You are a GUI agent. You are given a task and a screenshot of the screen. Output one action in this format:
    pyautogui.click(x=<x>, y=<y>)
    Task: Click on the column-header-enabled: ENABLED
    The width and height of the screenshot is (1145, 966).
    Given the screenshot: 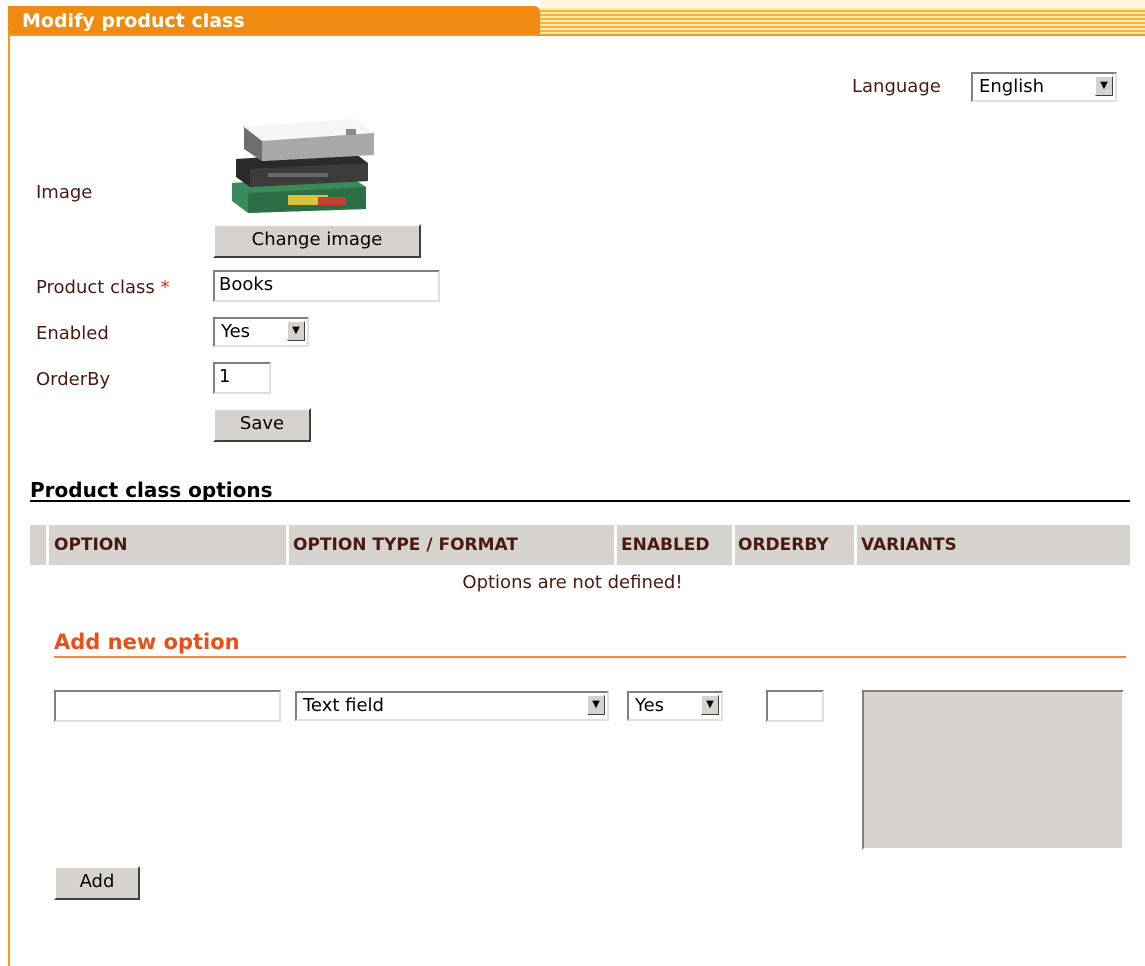 What is the action you would take?
    pyautogui.click(x=665, y=545)
    